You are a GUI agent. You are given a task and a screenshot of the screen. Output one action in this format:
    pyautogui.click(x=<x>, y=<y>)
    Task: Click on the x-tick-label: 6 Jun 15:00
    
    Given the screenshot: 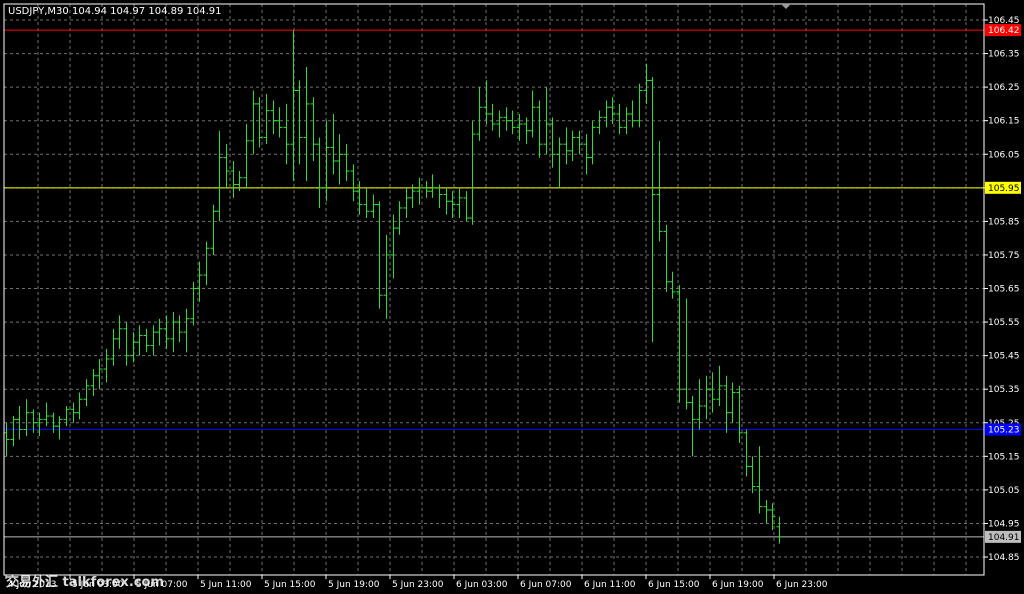 What is the action you would take?
    pyautogui.click(x=674, y=585)
    